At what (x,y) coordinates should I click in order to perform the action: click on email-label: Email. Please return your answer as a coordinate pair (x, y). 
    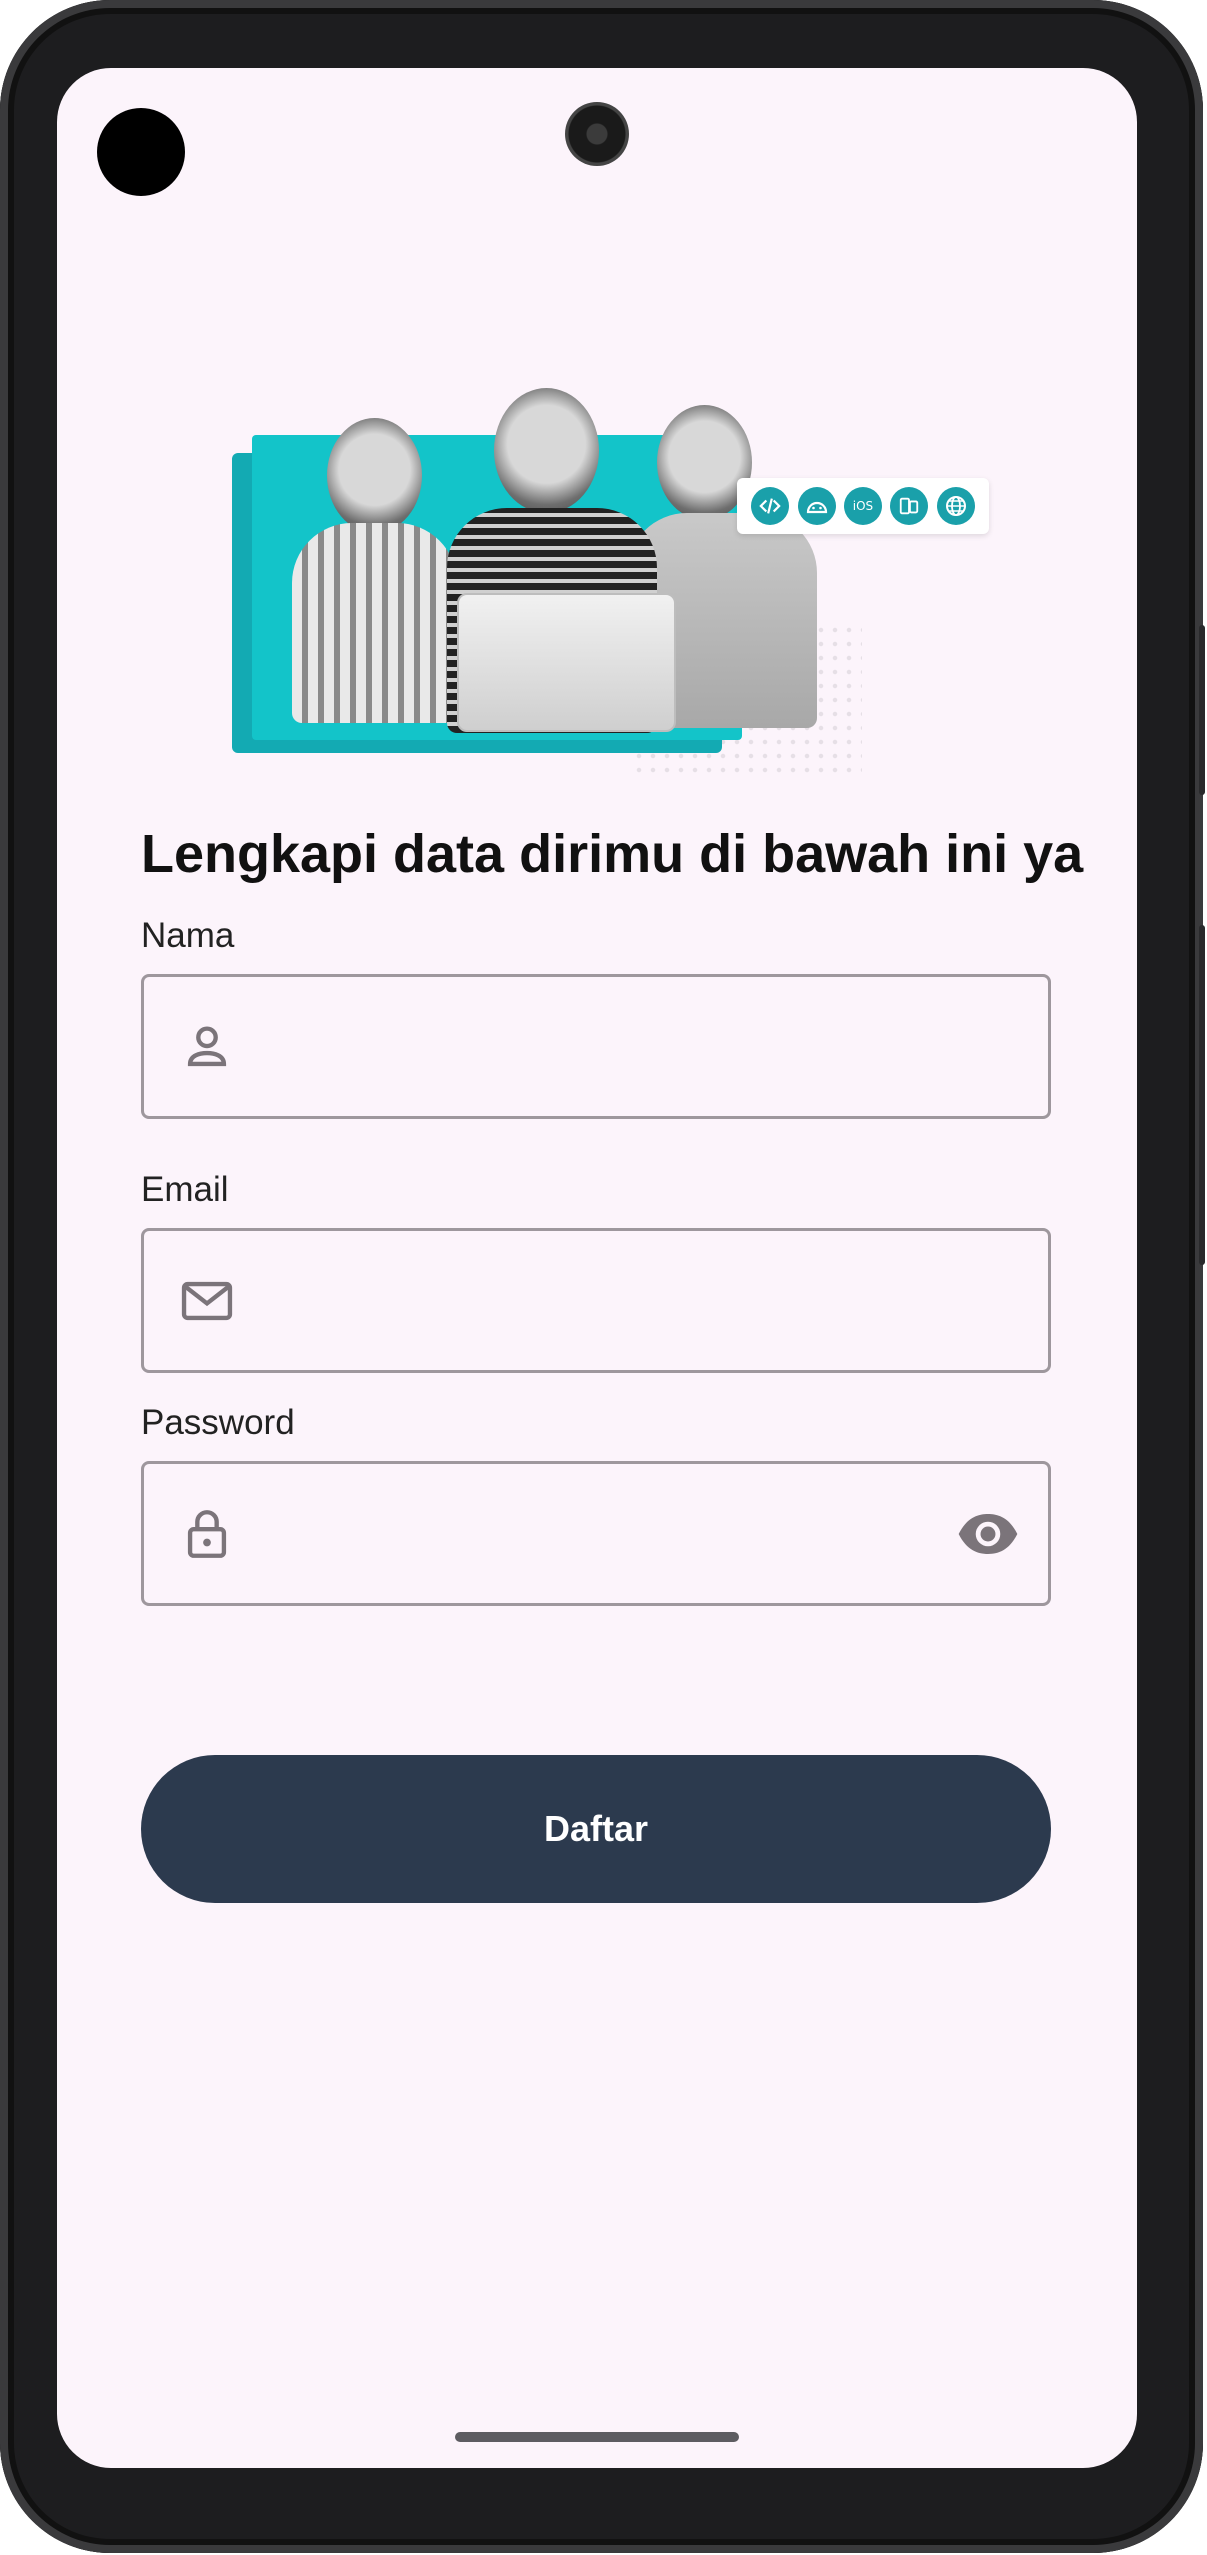
    Looking at the image, I should click on (185, 1189).